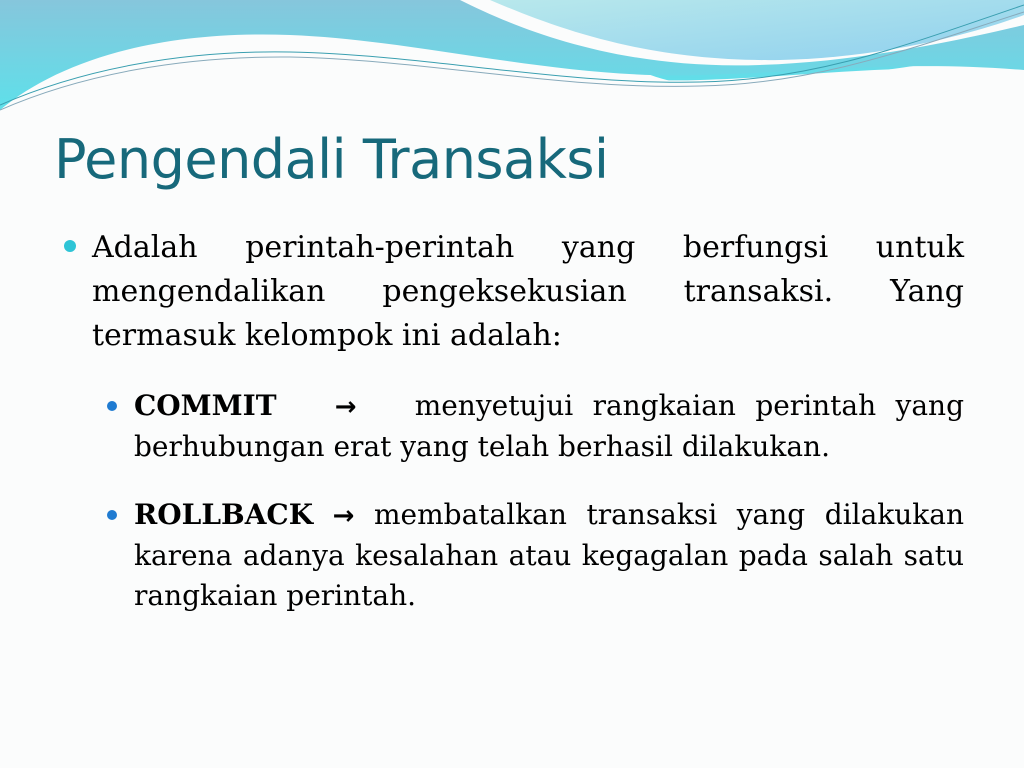 The height and width of the screenshot is (768, 1024). What do you see at coordinates (205, 405) in the screenshot?
I see `keyword-commit: COMMIT` at bounding box center [205, 405].